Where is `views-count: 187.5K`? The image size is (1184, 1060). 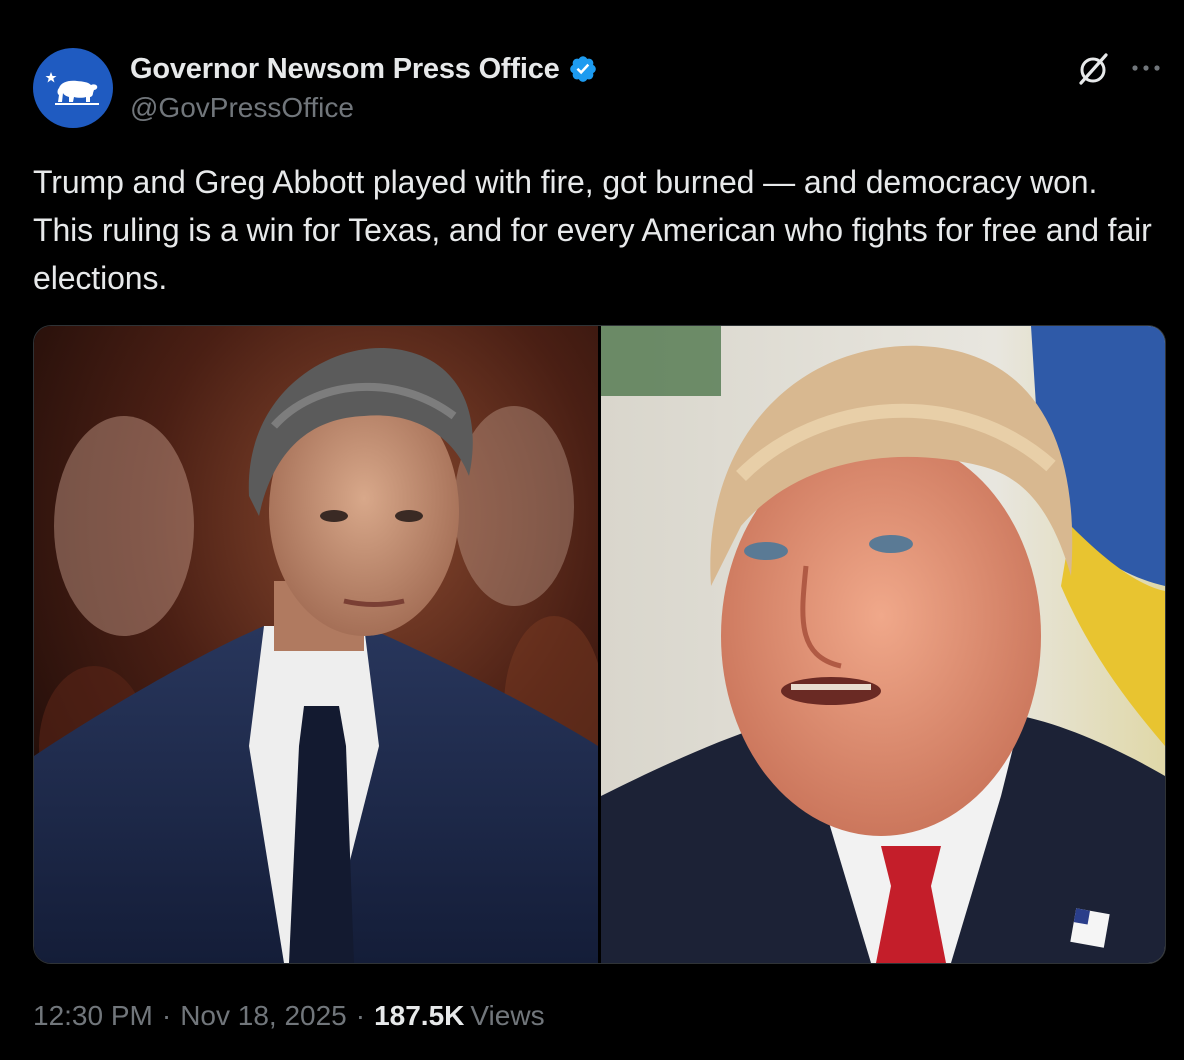 views-count: 187.5K is located at coordinates (419, 1016).